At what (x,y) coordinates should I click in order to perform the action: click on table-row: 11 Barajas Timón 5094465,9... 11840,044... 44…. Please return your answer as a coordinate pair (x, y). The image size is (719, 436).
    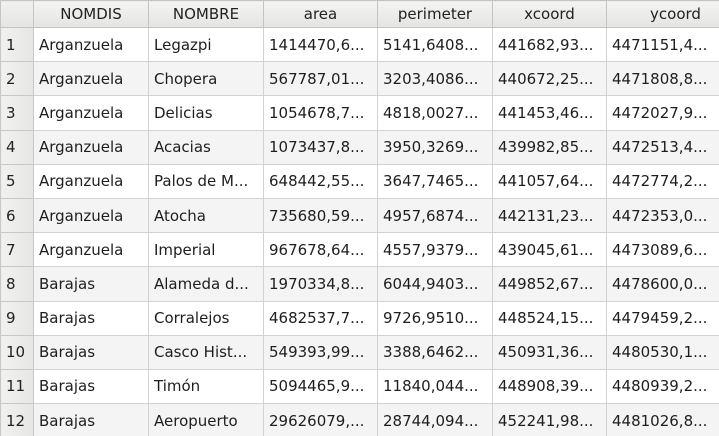
    Looking at the image, I should click on (359, 386).